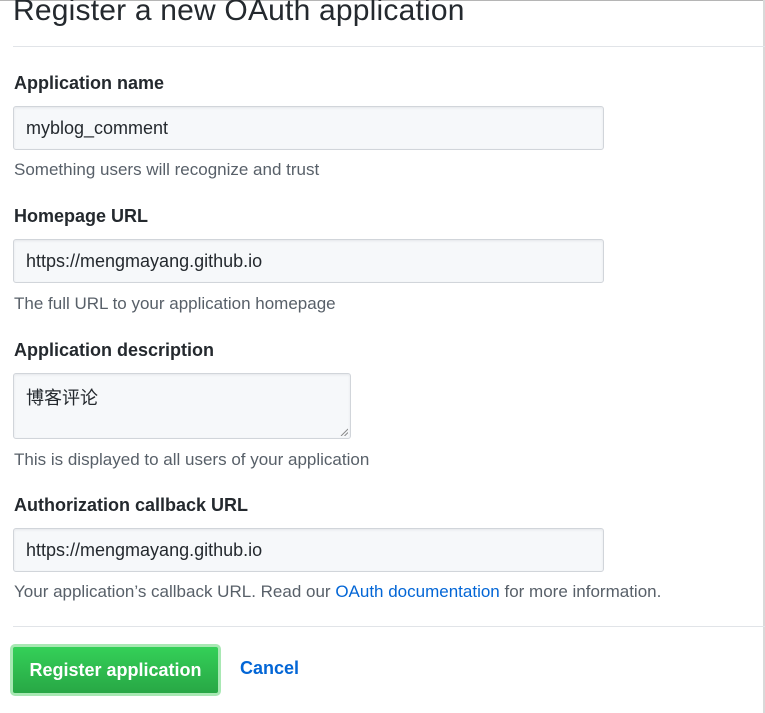 The height and width of the screenshot is (713, 765). Describe the element at coordinates (131, 505) in the screenshot. I see `callback-url-label: Authorization callback URL` at that location.